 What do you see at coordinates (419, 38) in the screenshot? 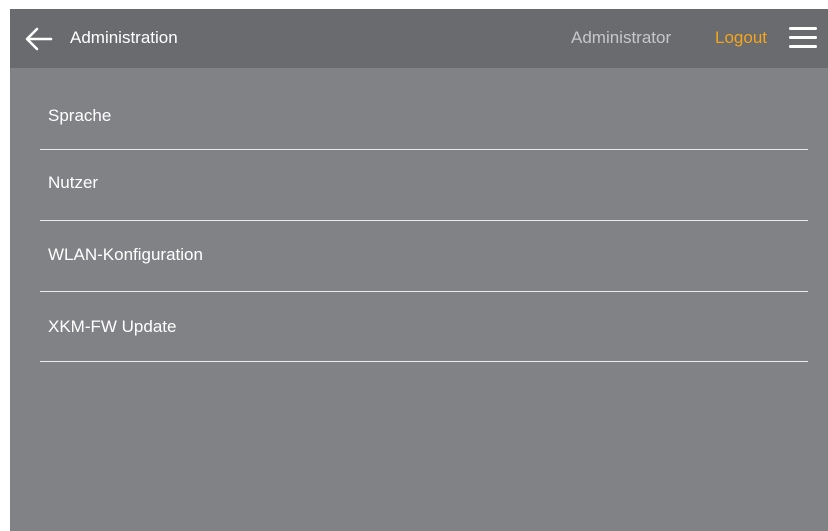
I see `top-bar: Administration Administrator Logout` at bounding box center [419, 38].